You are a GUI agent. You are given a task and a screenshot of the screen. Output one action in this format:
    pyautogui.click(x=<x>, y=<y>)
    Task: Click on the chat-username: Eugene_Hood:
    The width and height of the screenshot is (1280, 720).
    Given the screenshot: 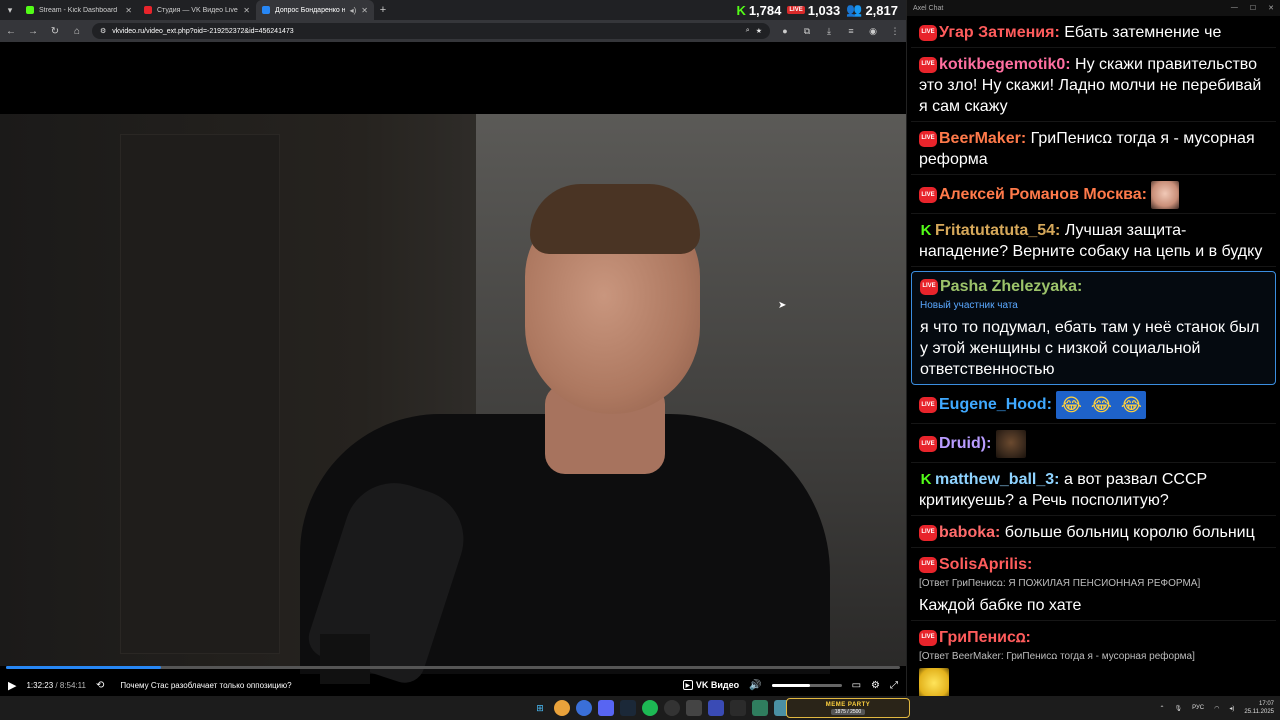 What is the action you would take?
    pyautogui.click(x=995, y=404)
    